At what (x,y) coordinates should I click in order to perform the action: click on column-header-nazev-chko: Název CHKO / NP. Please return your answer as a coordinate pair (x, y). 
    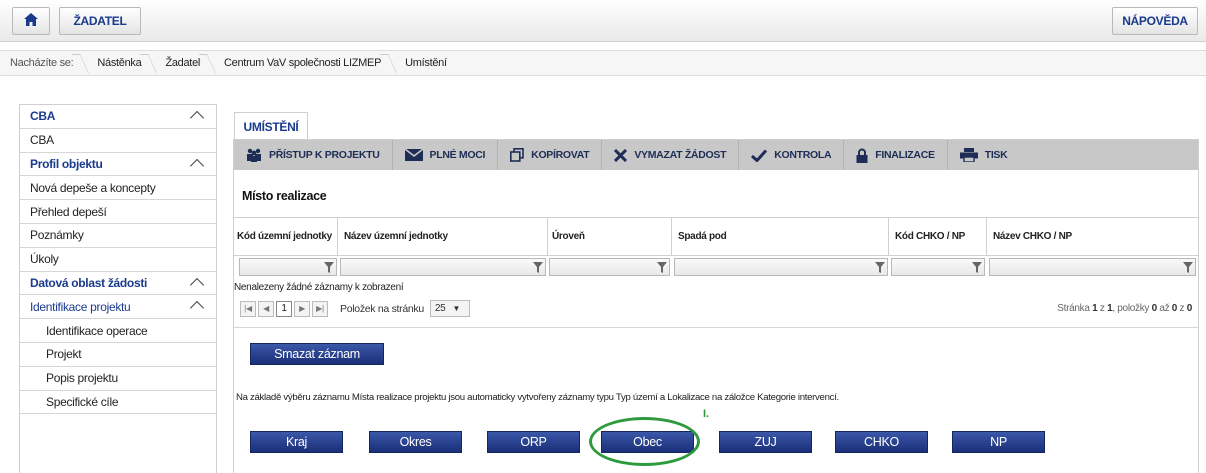
    Looking at the image, I should click on (1092, 236).